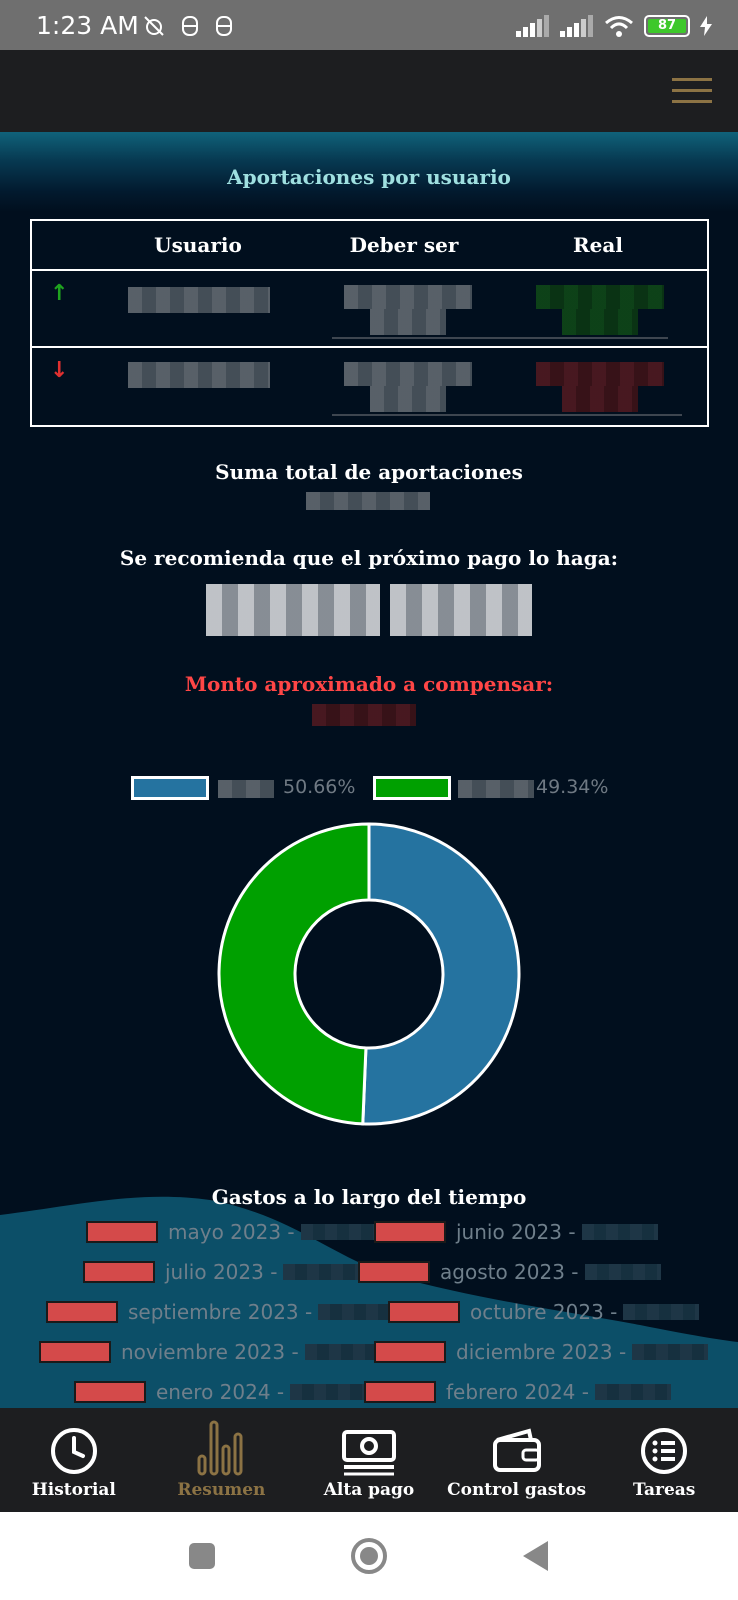 This screenshot has height=1600, width=738. I want to click on column-deber-ser: Deber ser, so click(404, 245).